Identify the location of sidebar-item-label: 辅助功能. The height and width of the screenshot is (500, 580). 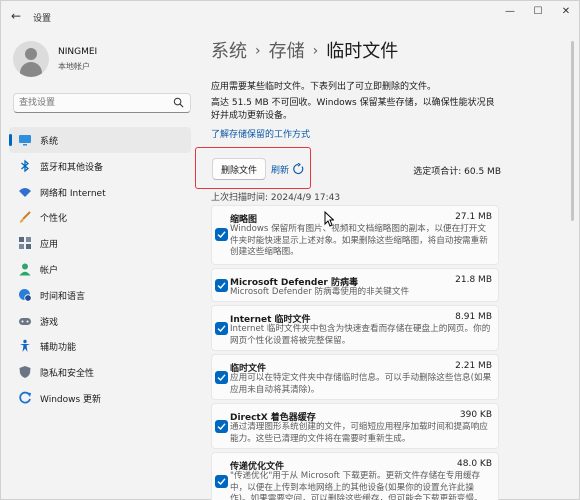
(58, 348).